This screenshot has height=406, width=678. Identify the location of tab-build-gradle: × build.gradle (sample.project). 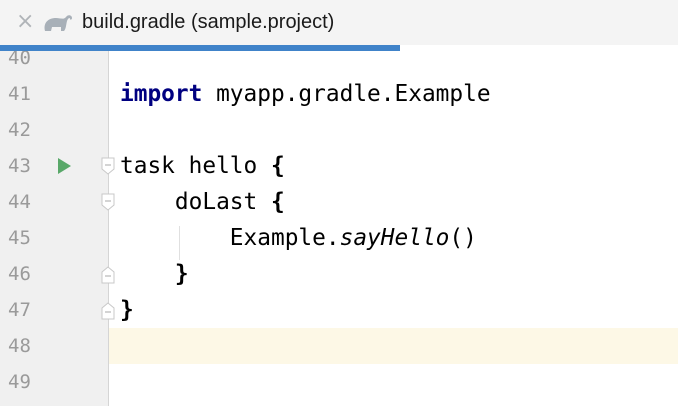
(200, 25).